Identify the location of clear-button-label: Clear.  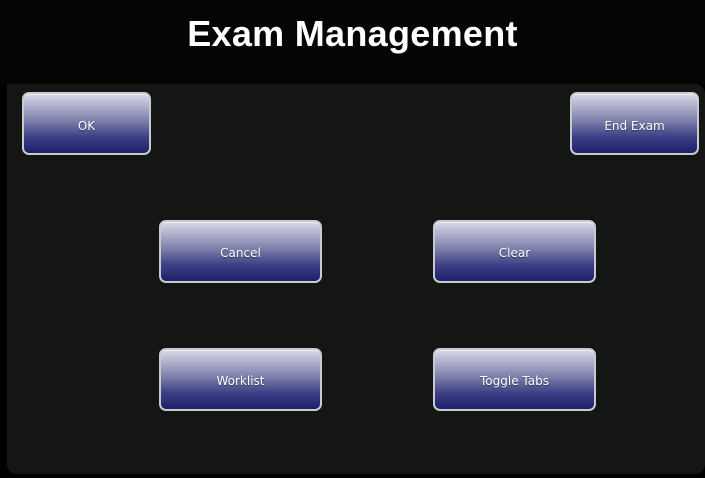
(514, 253).